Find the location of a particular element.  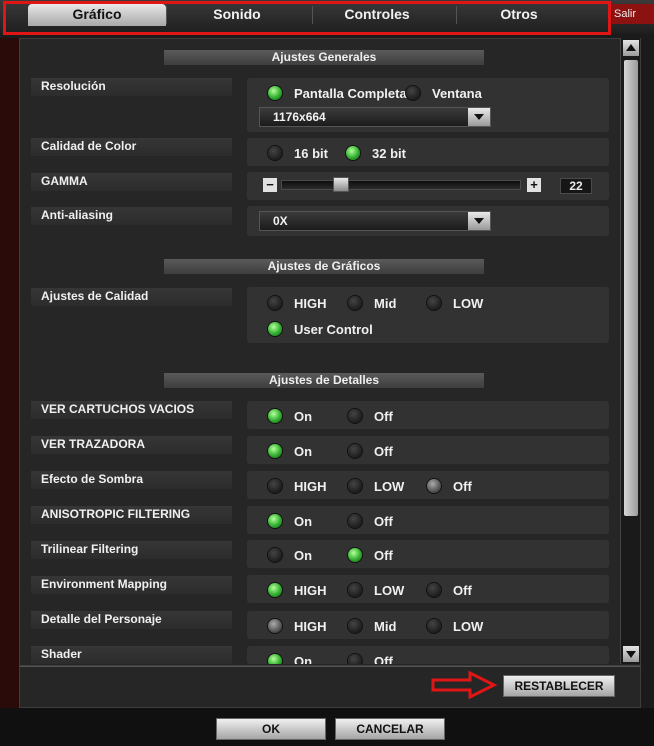

option-empty-shells-off: Off is located at coordinates (383, 416).